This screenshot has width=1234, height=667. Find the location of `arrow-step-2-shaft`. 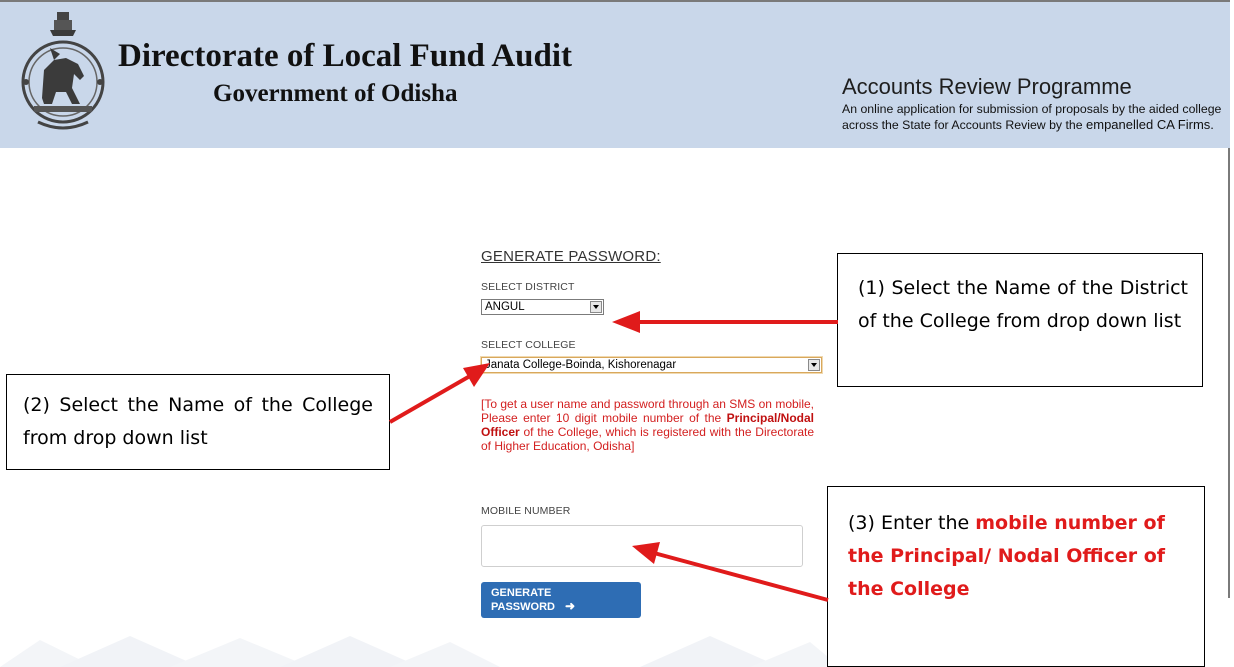

arrow-step-2-shaft is located at coordinates (430, 399).